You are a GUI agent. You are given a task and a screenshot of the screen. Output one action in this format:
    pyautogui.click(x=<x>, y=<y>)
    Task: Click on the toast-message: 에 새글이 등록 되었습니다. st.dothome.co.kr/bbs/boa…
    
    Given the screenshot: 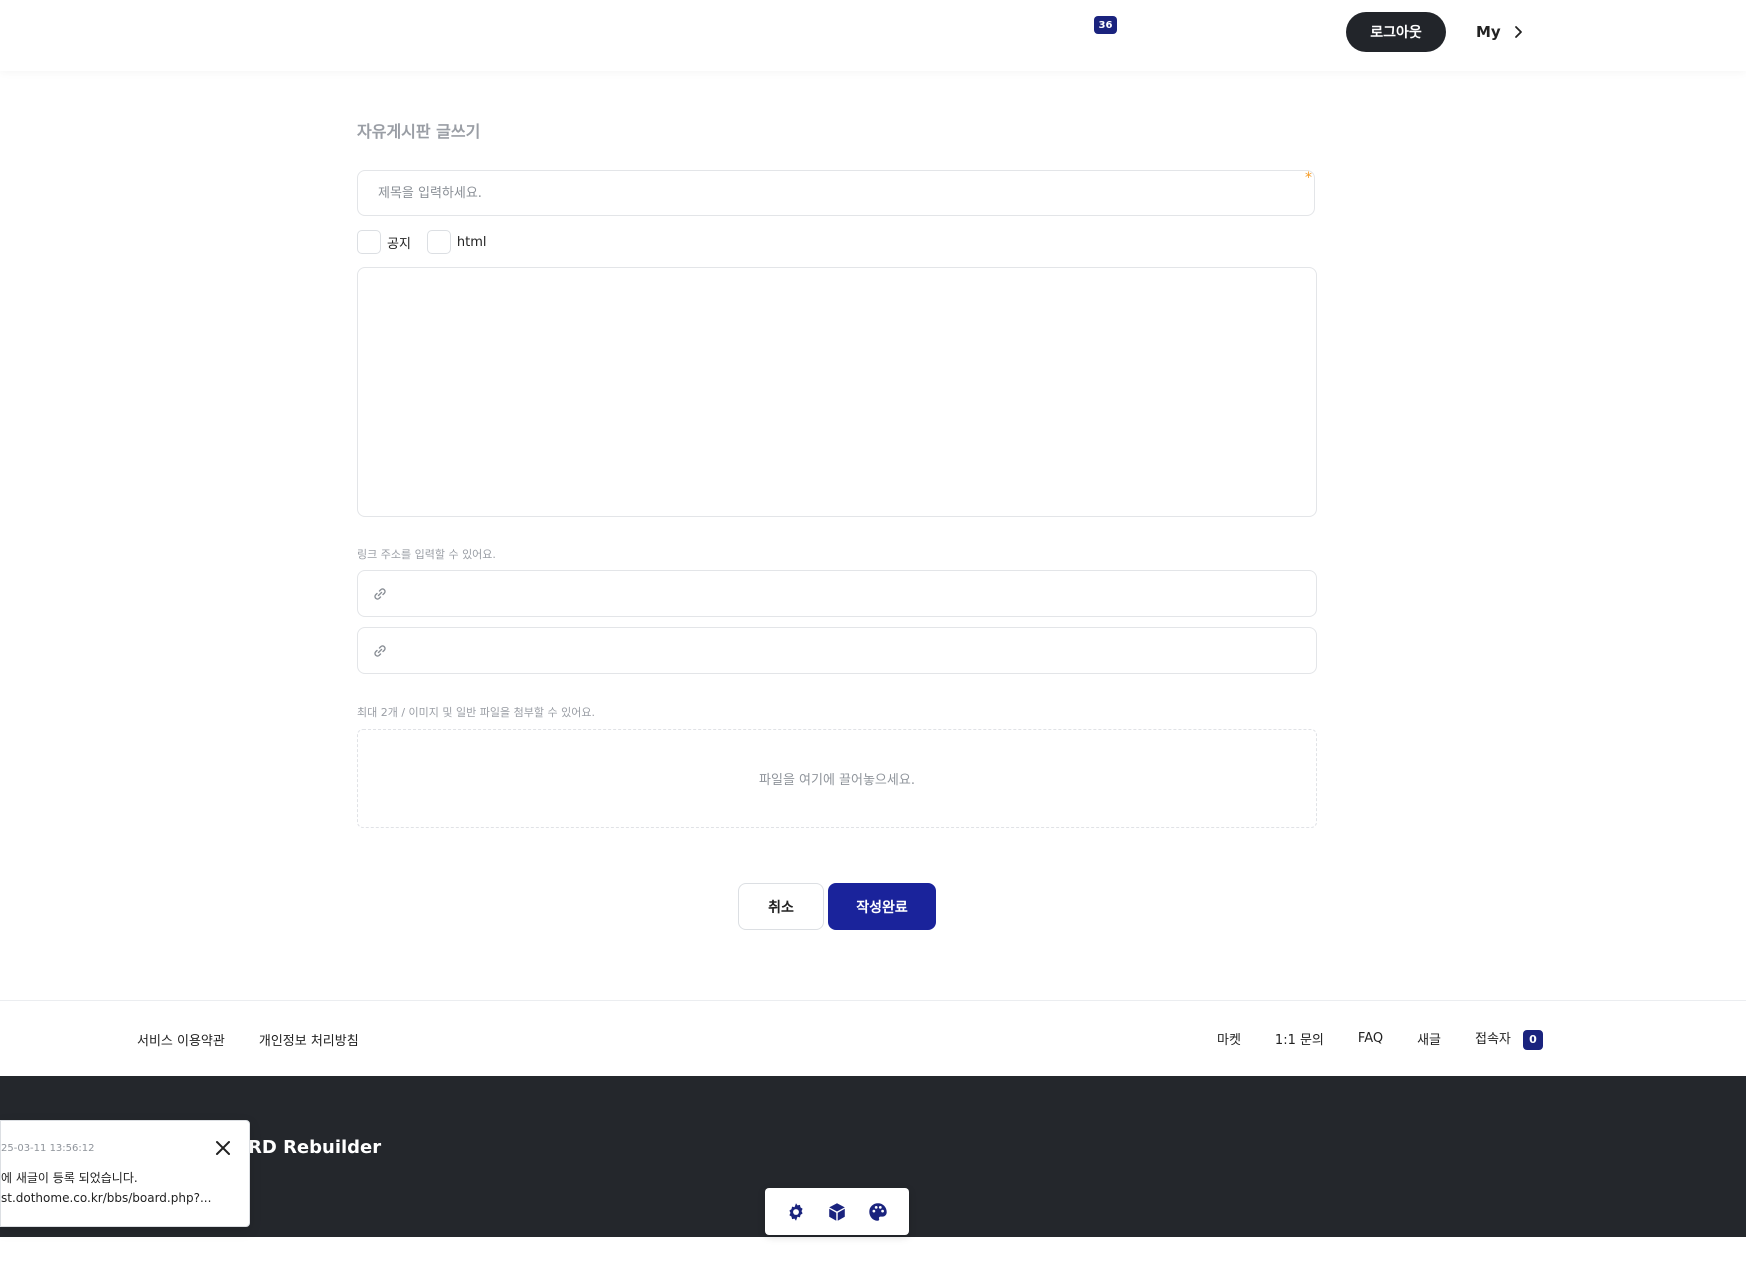 What is the action you would take?
    pyautogui.click(x=106, y=1188)
    